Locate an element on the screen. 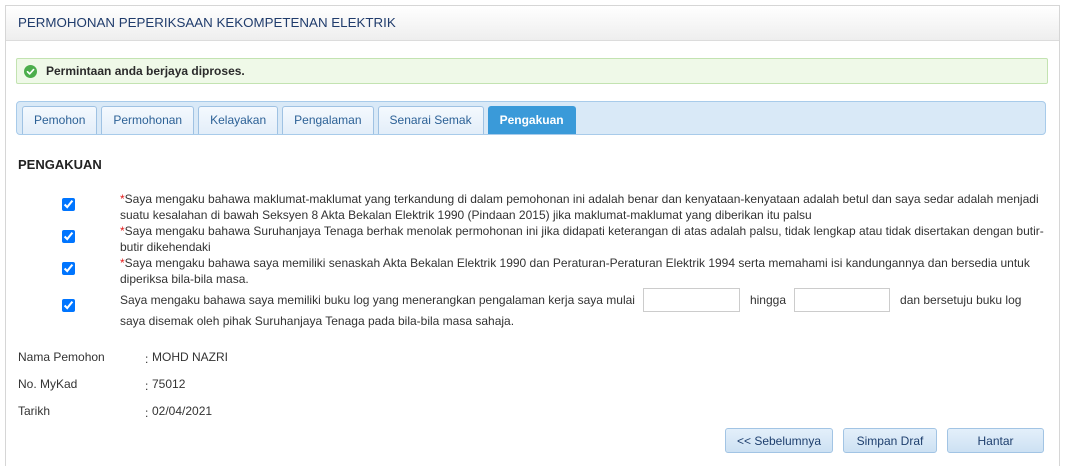  info-value: 75012 is located at coordinates (169, 384).